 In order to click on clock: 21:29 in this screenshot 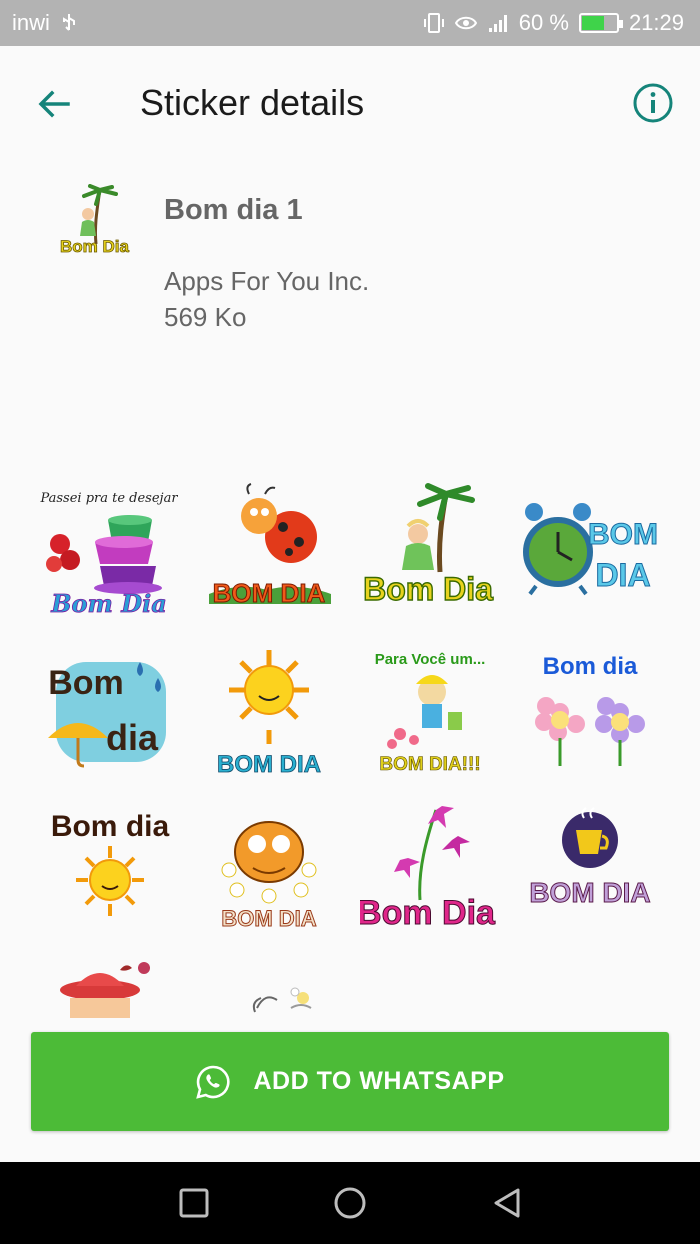, I will do `click(656, 22)`.